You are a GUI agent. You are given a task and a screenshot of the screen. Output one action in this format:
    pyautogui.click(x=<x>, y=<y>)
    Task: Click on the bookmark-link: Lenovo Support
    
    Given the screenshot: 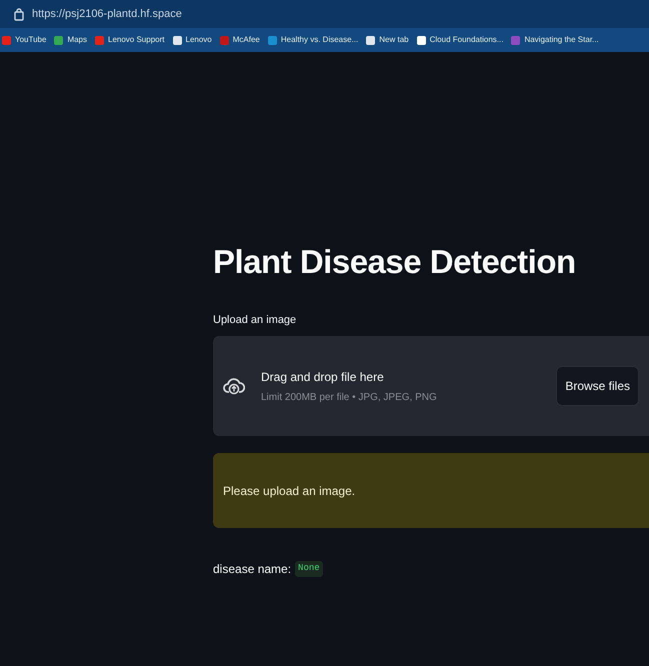 What is the action you would take?
    pyautogui.click(x=129, y=40)
    